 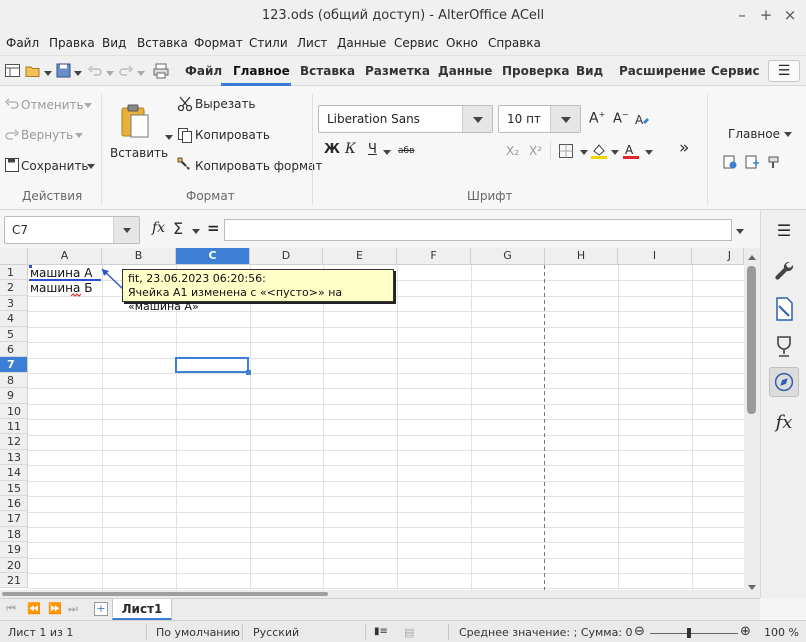 I want to click on tab-view: Вид, so click(x=589, y=71).